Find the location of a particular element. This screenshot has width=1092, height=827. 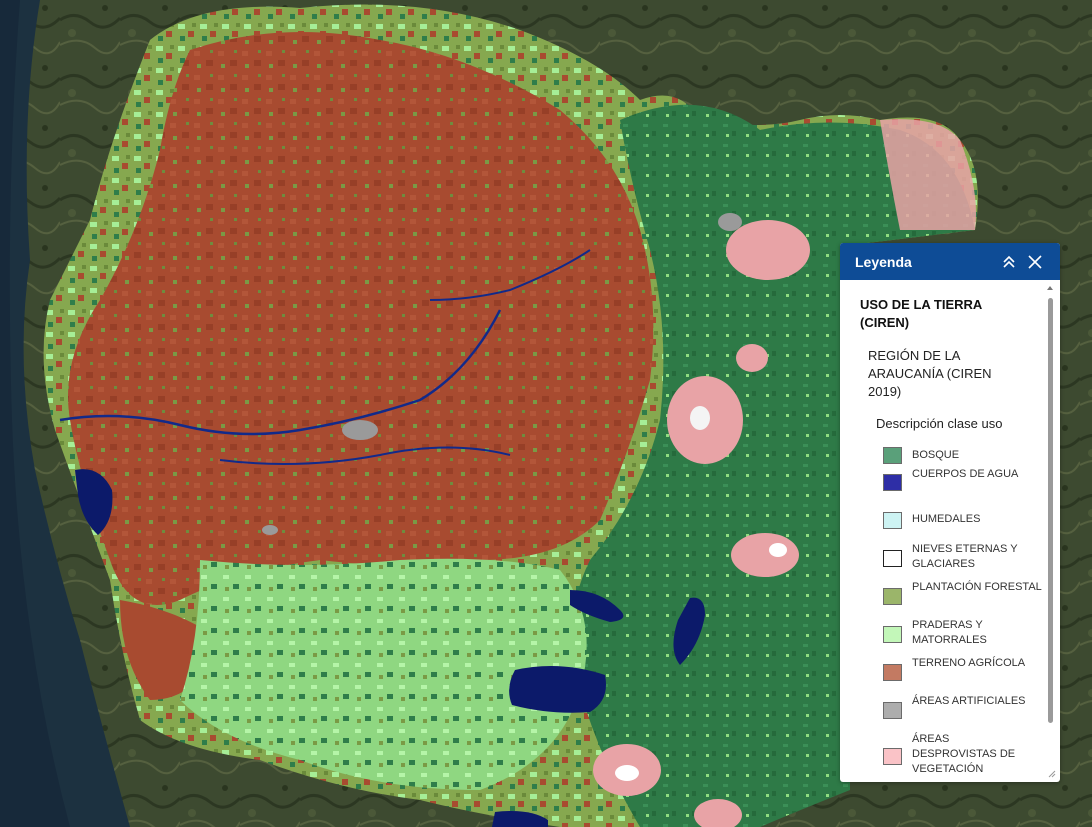

legend-item-label: NIEVES ETERNAS Y GLACIARES is located at coordinates (965, 556).